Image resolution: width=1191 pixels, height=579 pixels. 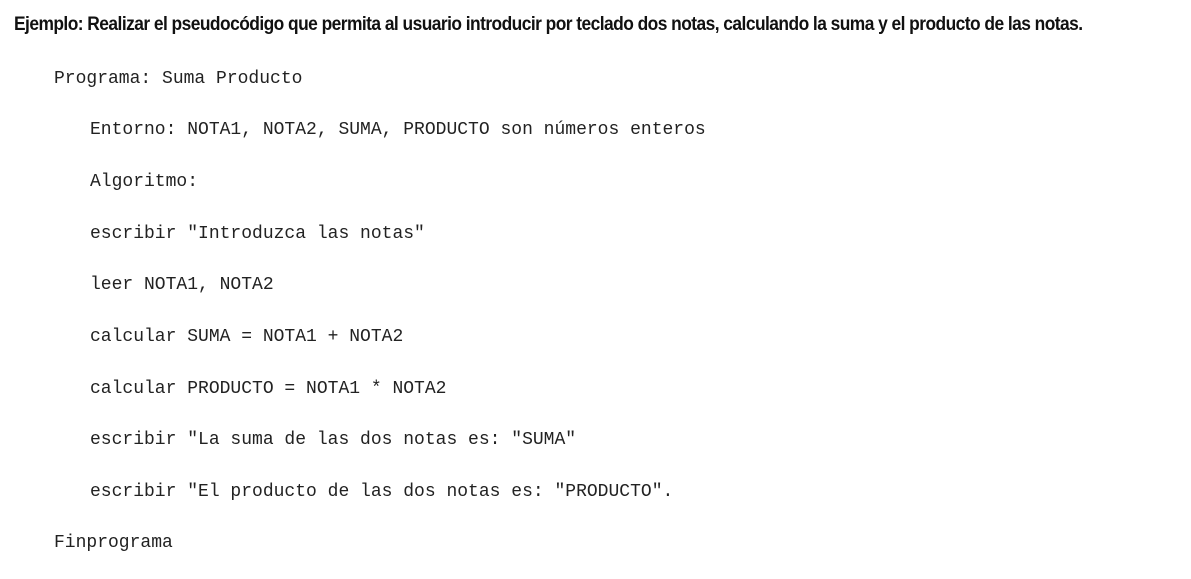 I want to click on code-line-read: leer NOTA1, NOTA2, so click(x=182, y=285).